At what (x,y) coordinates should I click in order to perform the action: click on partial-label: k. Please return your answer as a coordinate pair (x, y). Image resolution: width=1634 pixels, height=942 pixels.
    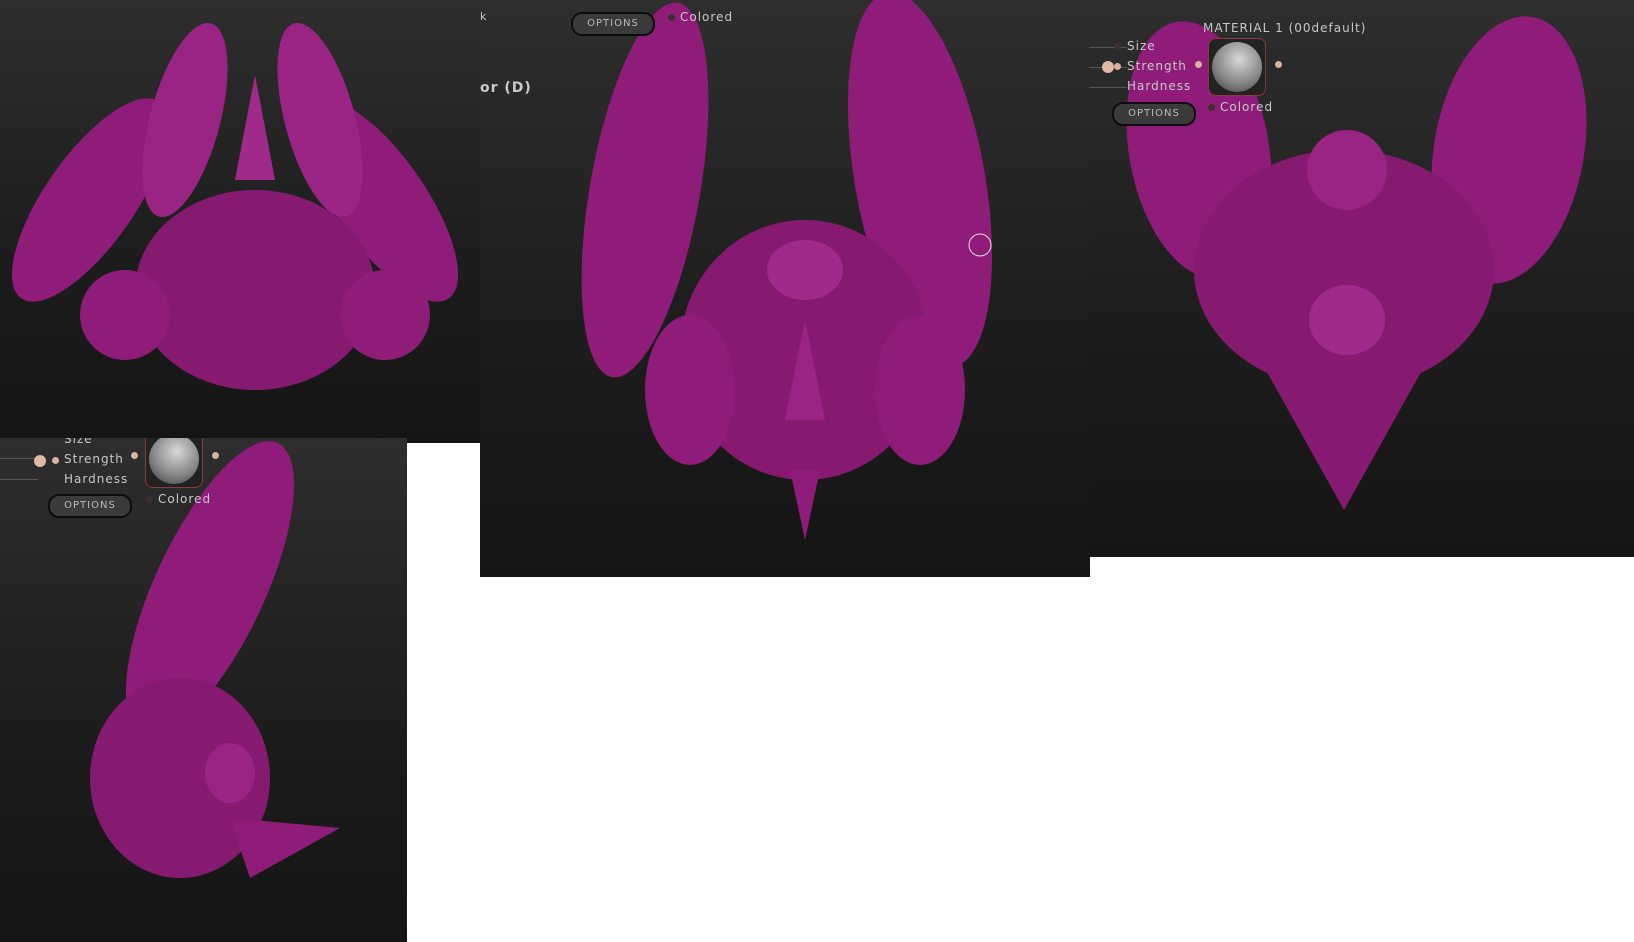
    Looking at the image, I should click on (484, 16).